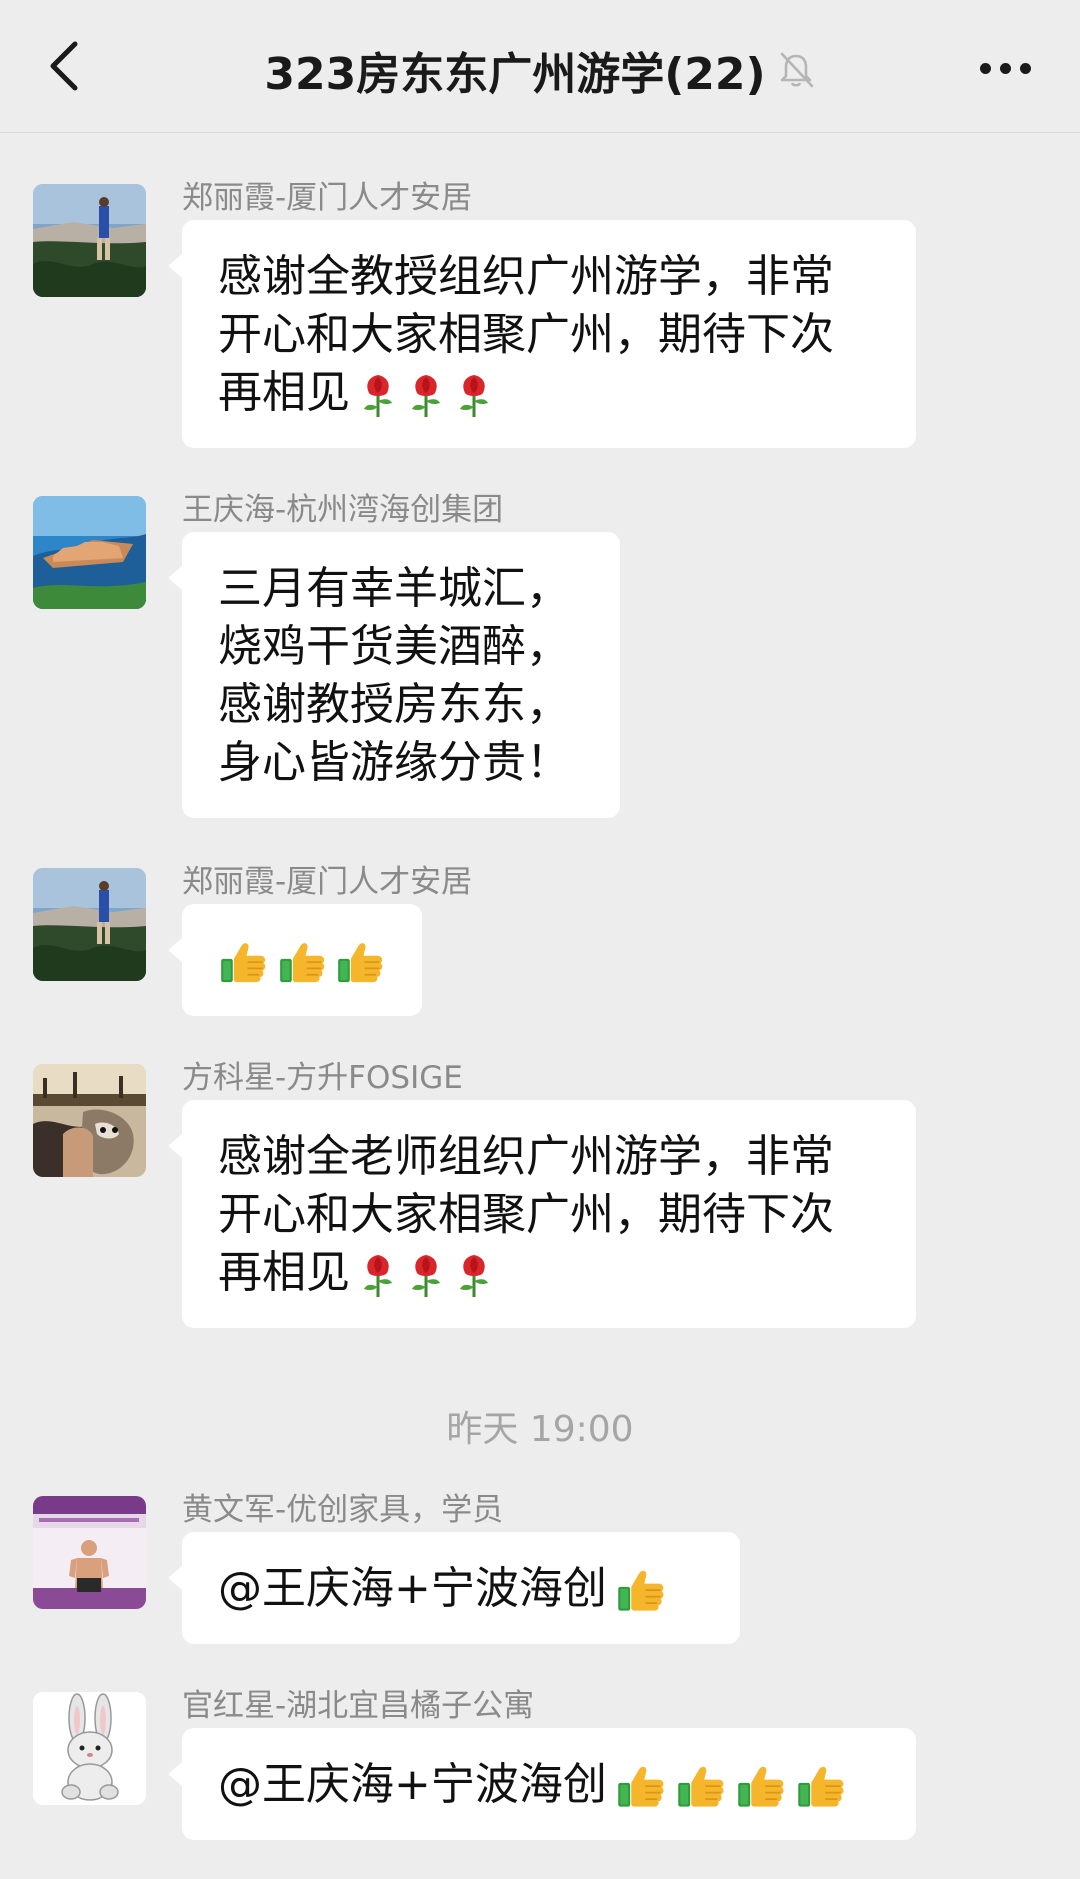  I want to click on timestamp: 昨天 19:00, so click(540, 1429).